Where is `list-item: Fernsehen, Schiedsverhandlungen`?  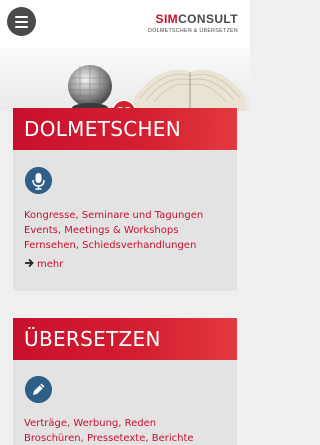
list-item: Fernsehen, Schiedsverhandlungen is located at coordinates (113, 245).